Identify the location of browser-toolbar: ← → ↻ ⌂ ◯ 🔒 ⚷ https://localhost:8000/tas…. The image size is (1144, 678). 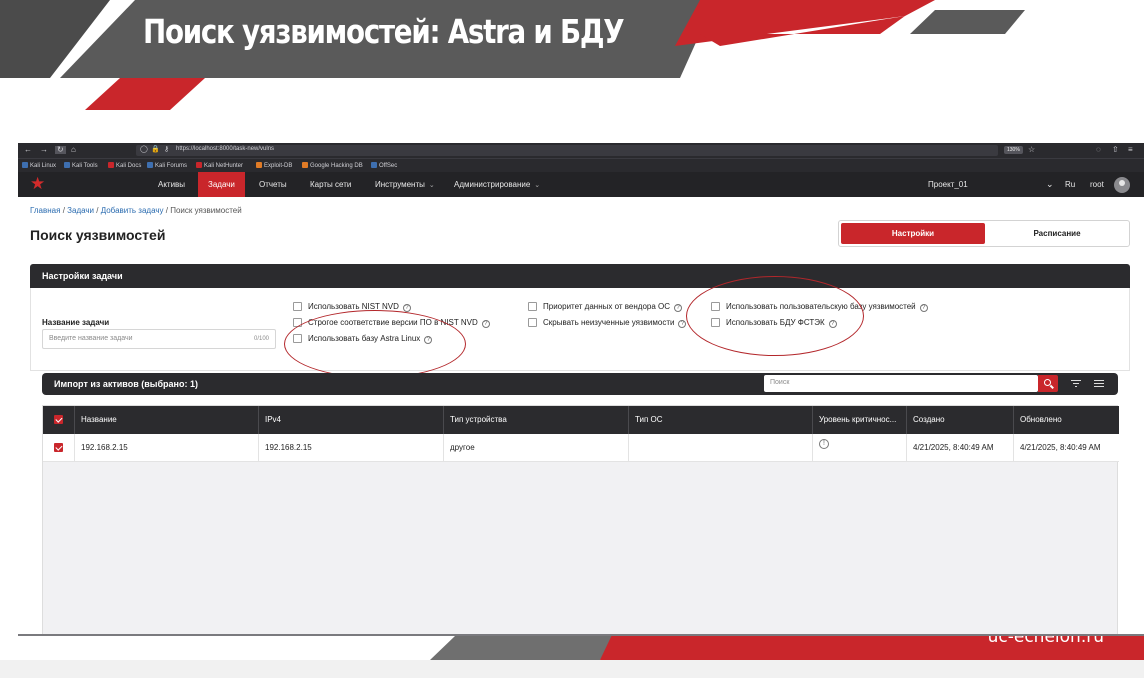
(581, 150).